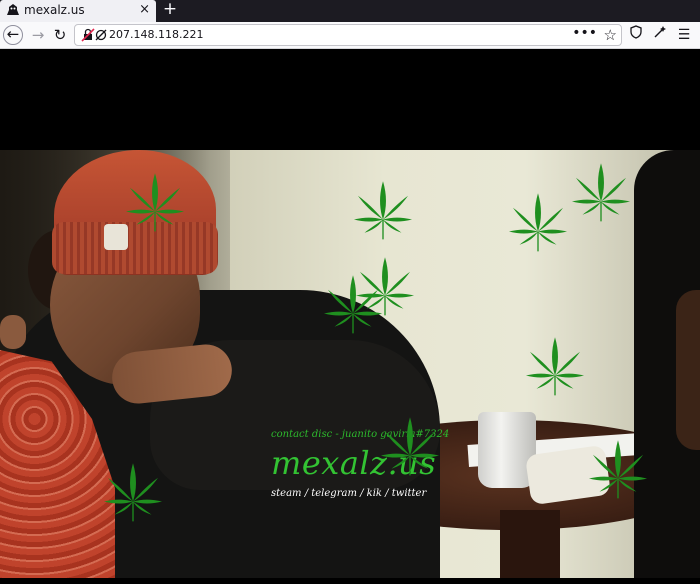 The image size is (700, 584). I want to click on new-tab-button: +, so click(170, 10).